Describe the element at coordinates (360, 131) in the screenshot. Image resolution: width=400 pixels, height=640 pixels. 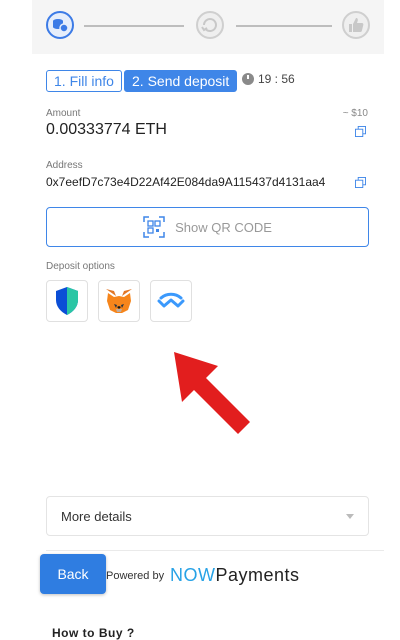
I see `copy-amount-icon` at that location.